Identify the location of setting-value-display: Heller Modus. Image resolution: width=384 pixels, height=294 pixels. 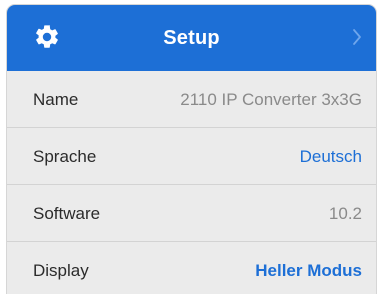
(308, 271).